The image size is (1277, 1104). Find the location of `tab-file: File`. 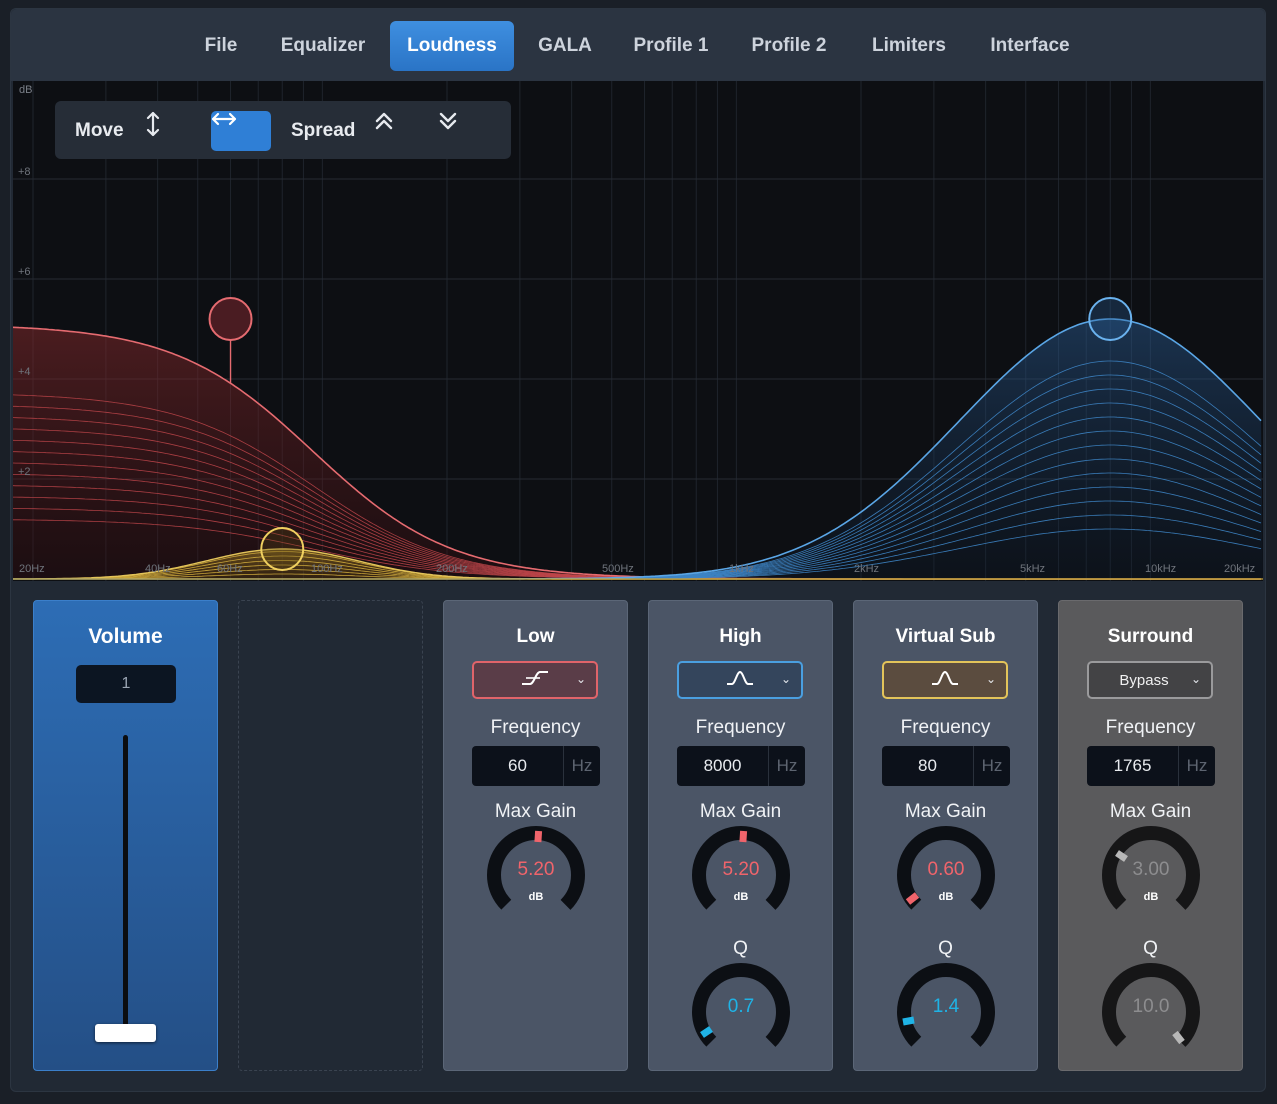

tab-file: File is located at coordinates (221, 46).